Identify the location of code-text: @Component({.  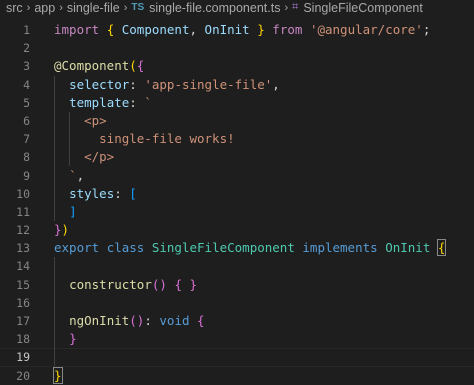
(99, 66).